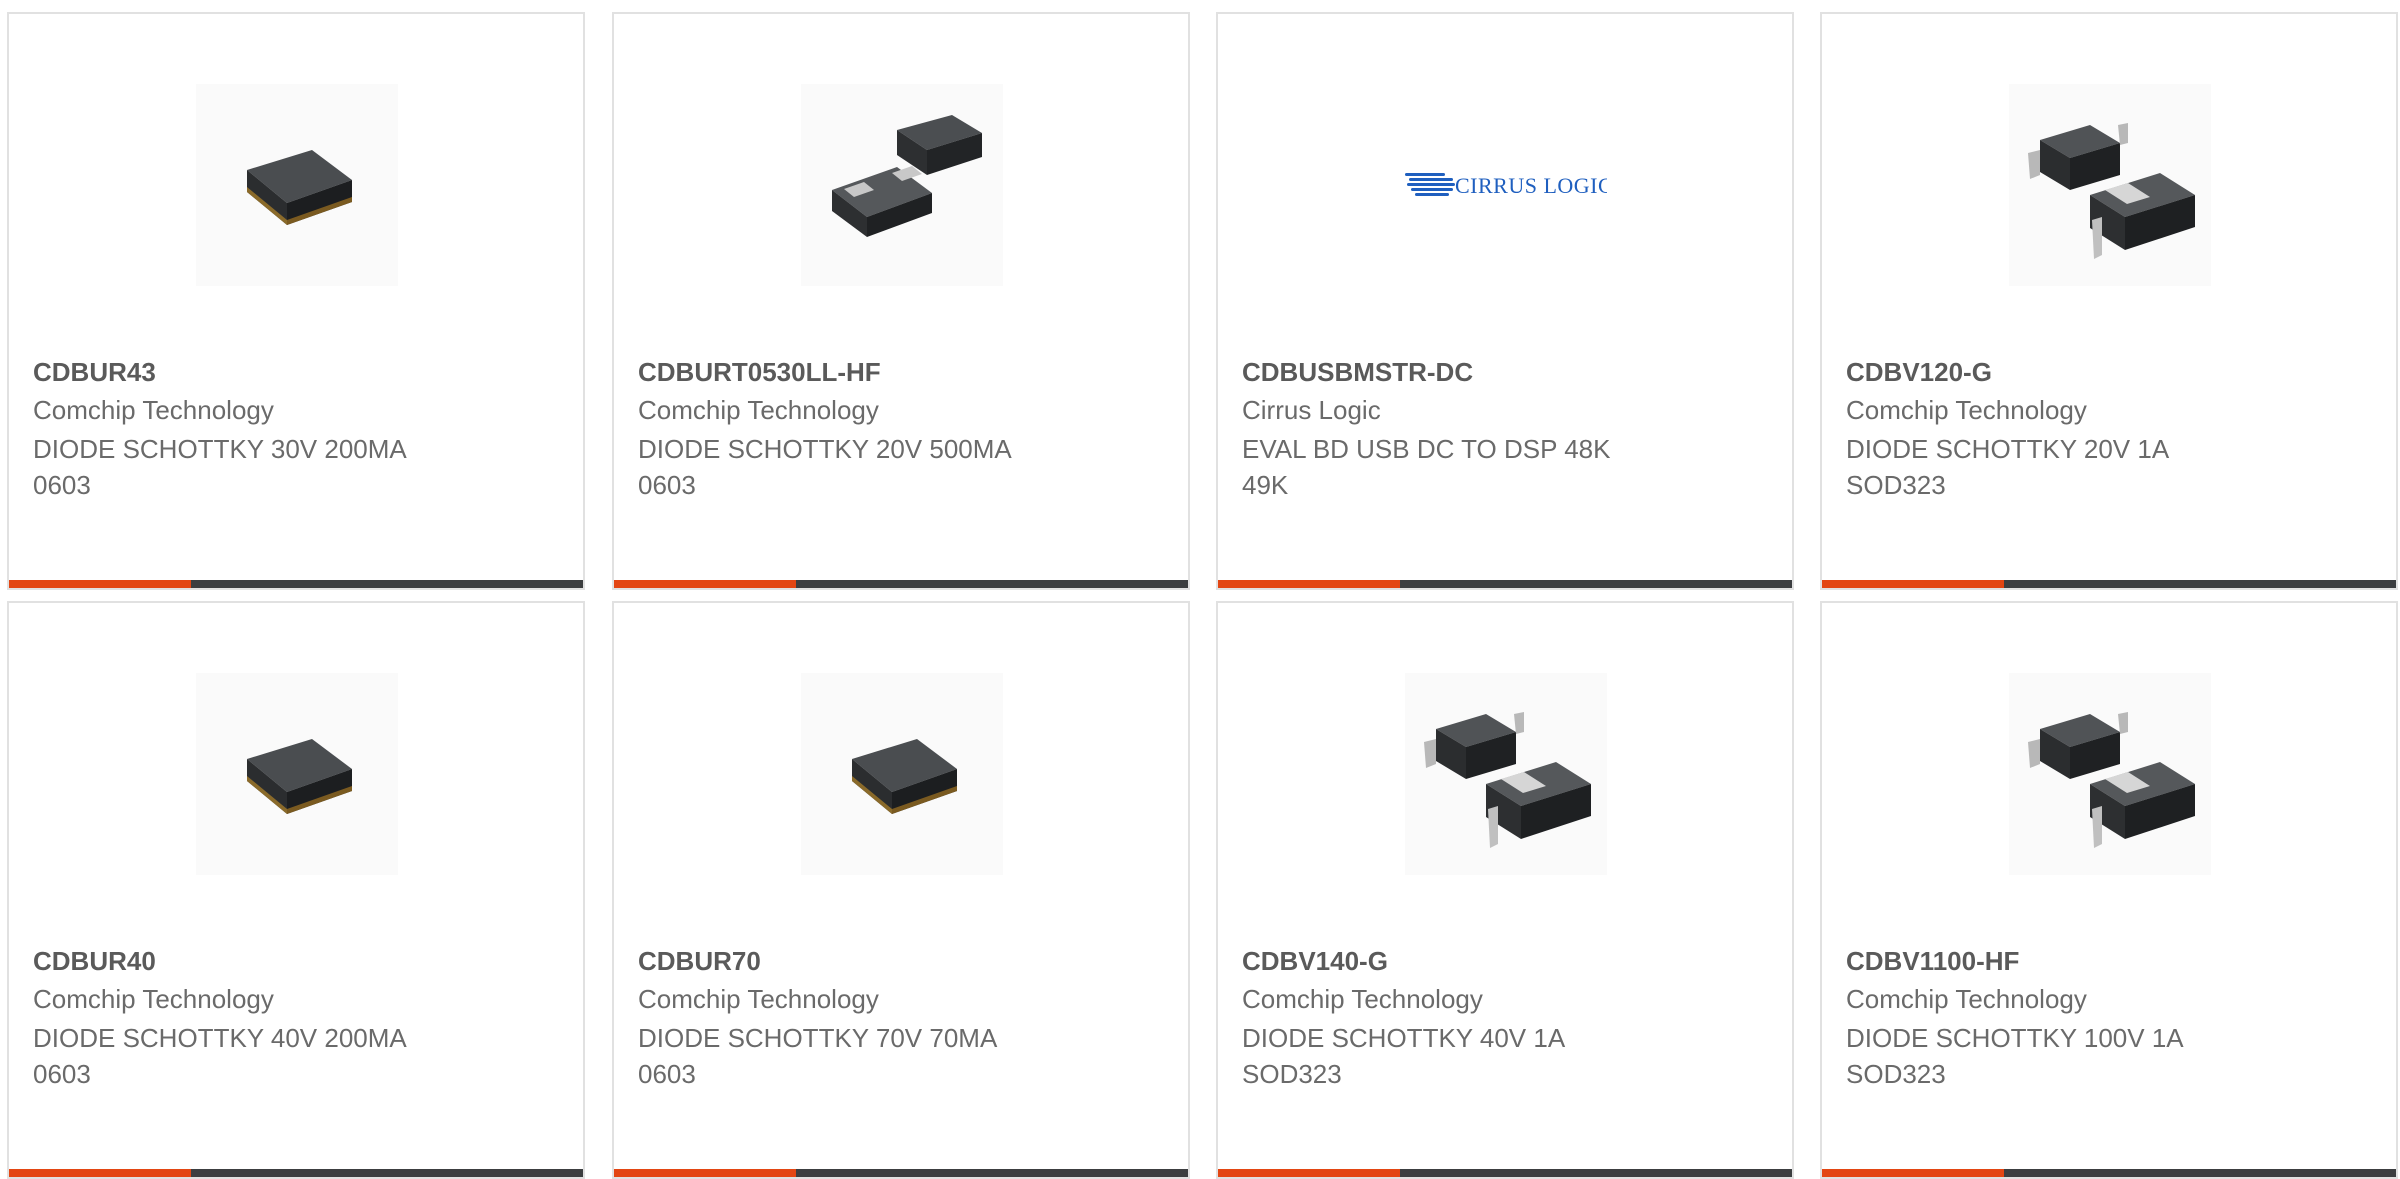  I want to click on description: DIODE SCHOTTKY 100V 1A SOD323, so click(2081, 1056).